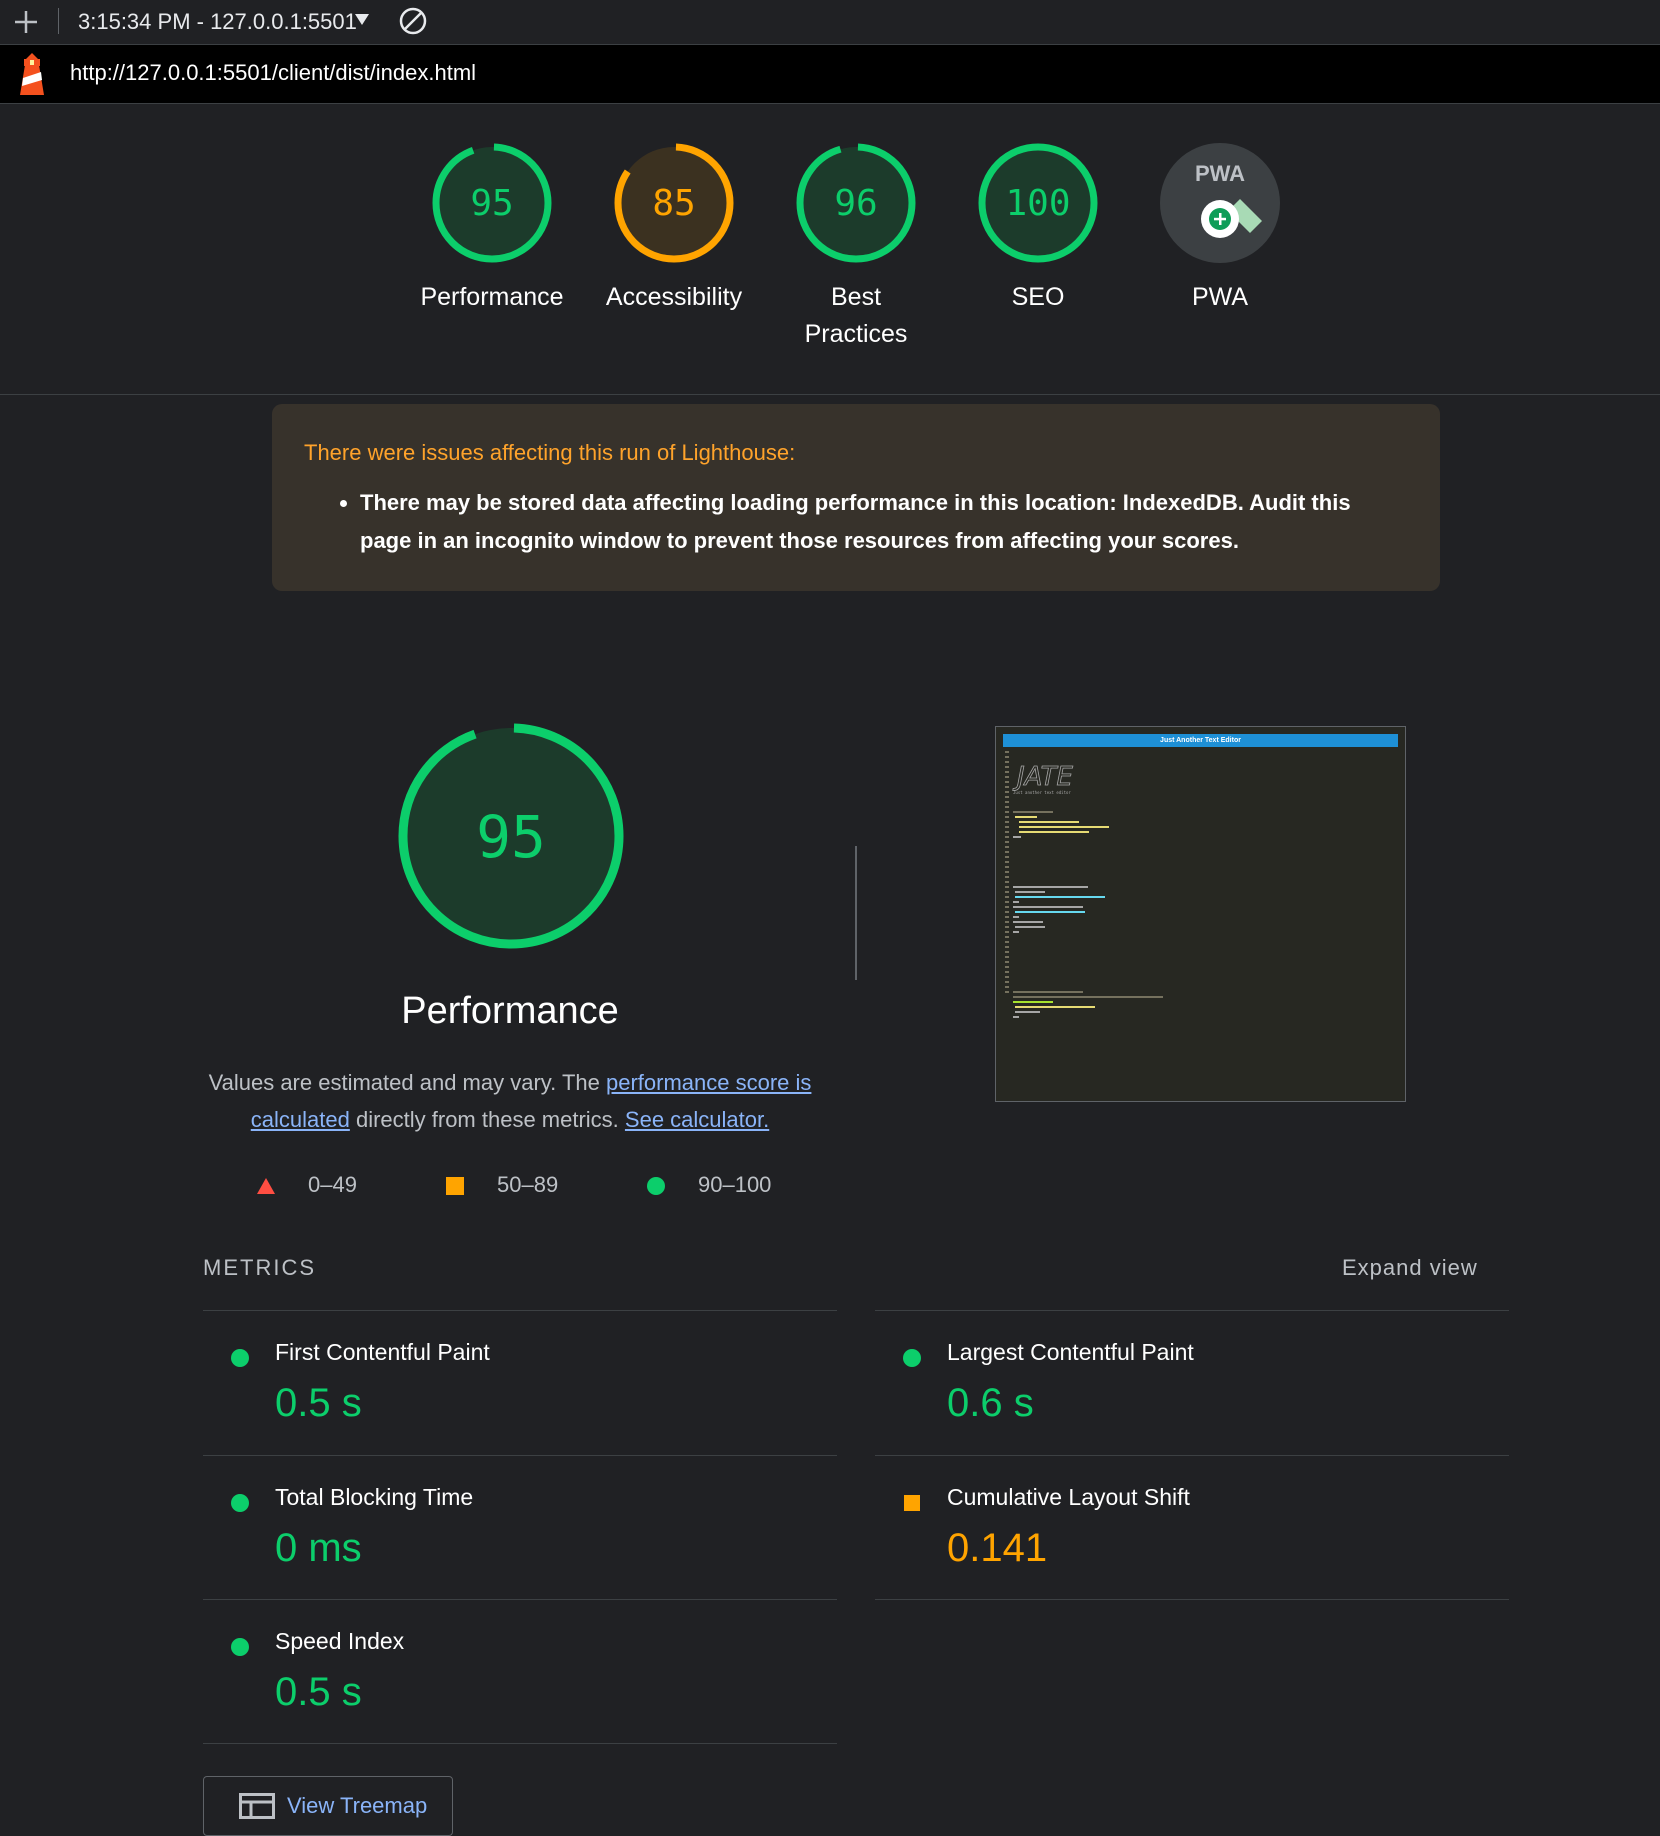  Describe the element at coordinates (520, 1526) in the screenshot. I see `metric-total-blocking-time: Total Blocking Time 0 ms` at that location.